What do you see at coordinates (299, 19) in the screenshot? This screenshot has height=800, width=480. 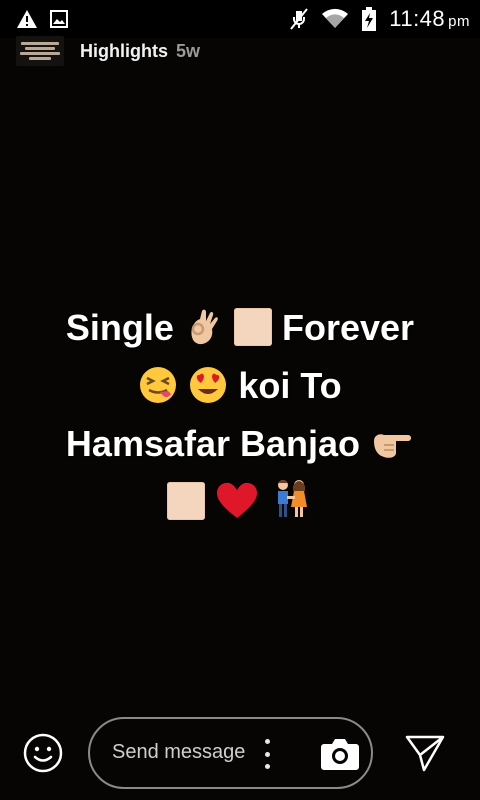 I see `mute-icon` at bounding box center [299, 19].